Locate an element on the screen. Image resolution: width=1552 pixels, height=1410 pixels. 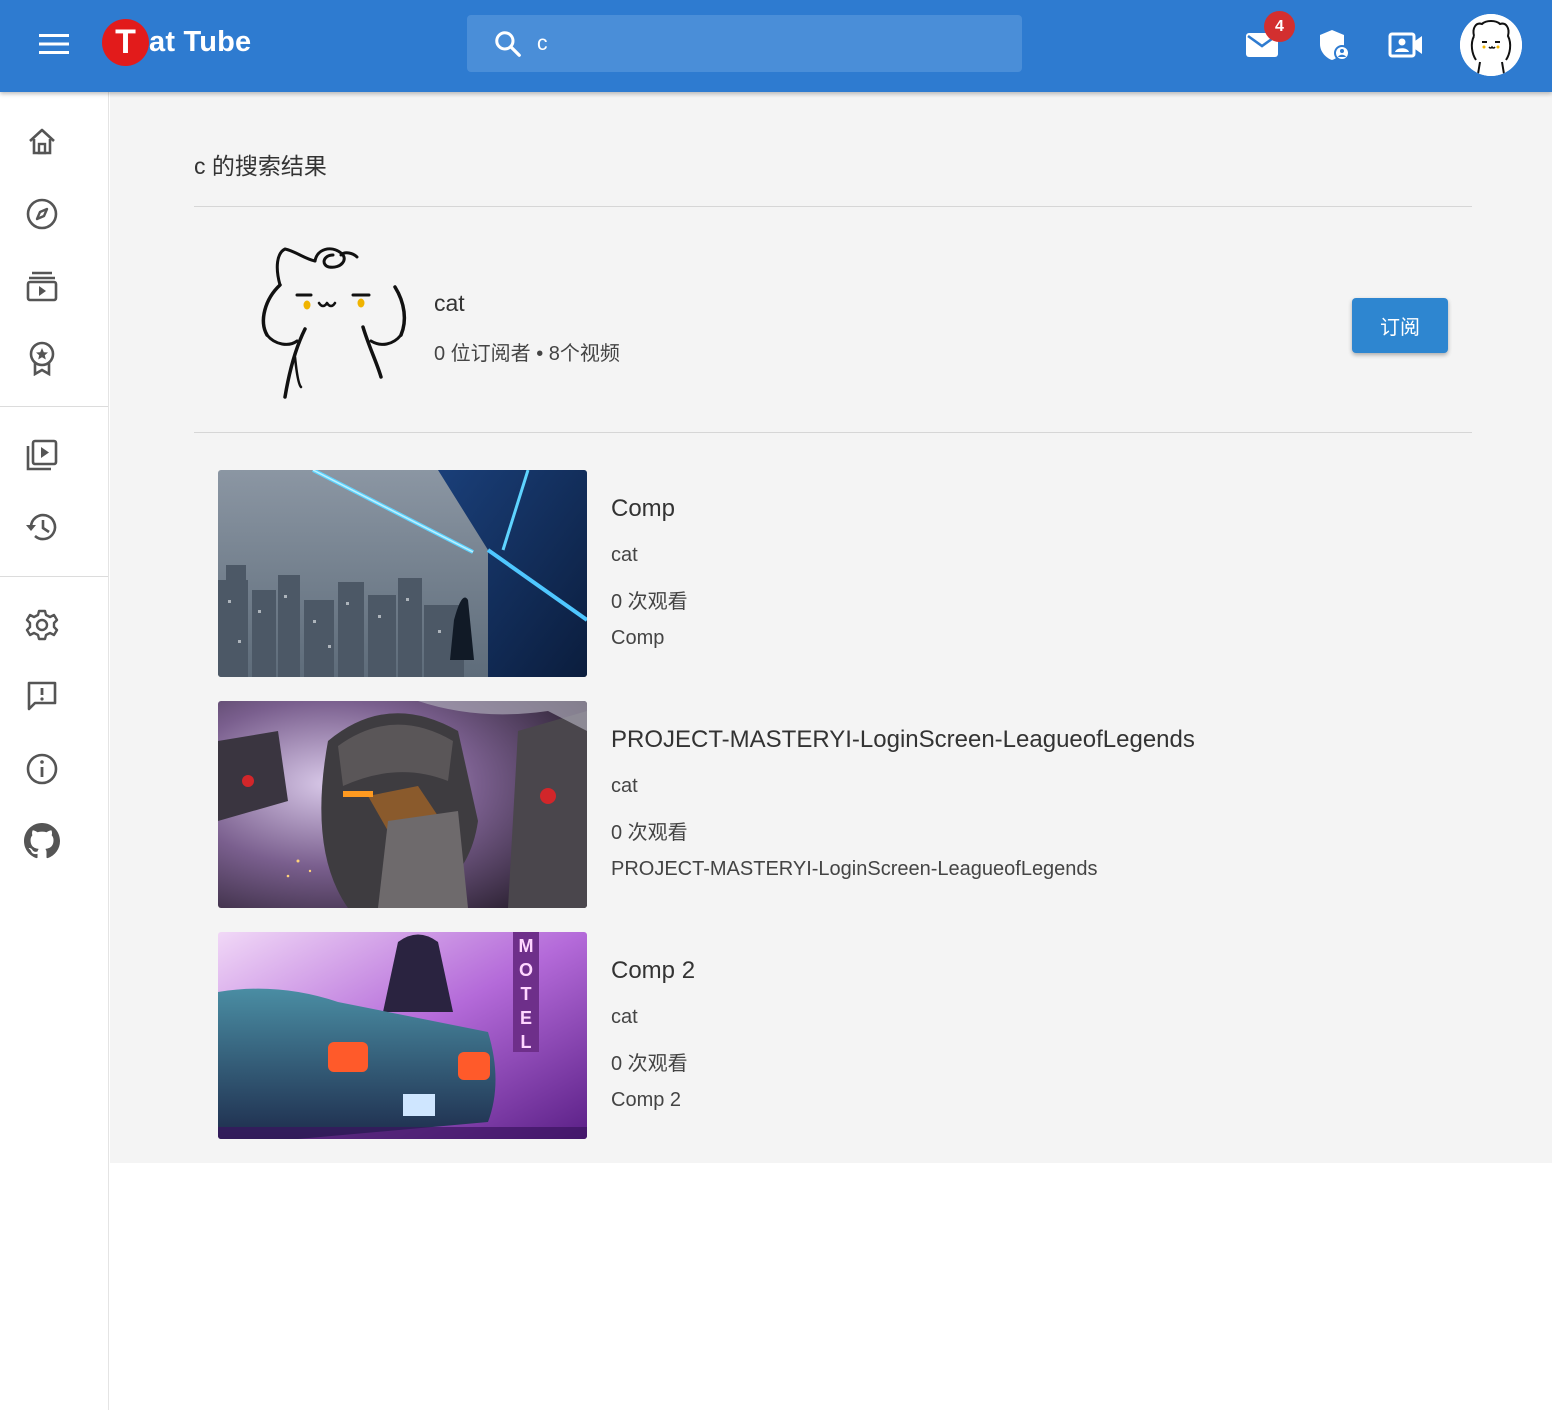
settings-icon is located at coordinates (42, 625).